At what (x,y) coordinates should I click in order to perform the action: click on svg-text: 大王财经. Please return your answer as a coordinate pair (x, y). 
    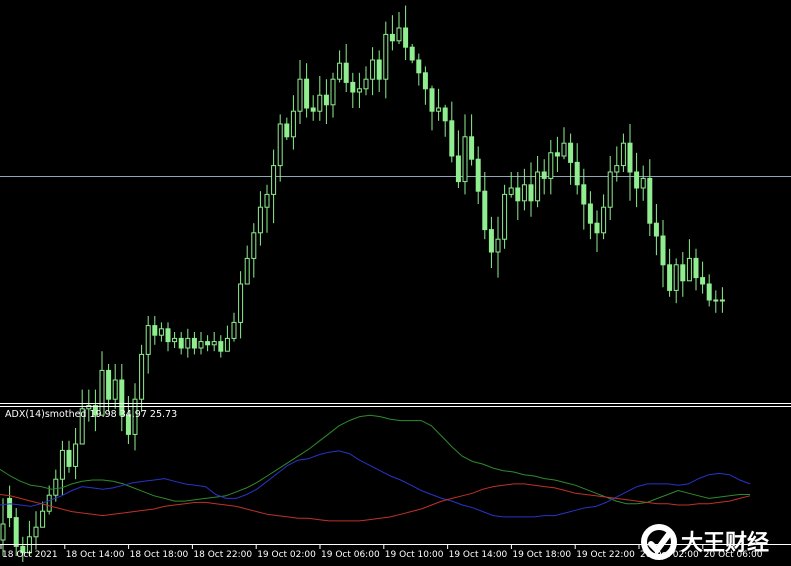
    Looking at the image, I should click on (725, 543).